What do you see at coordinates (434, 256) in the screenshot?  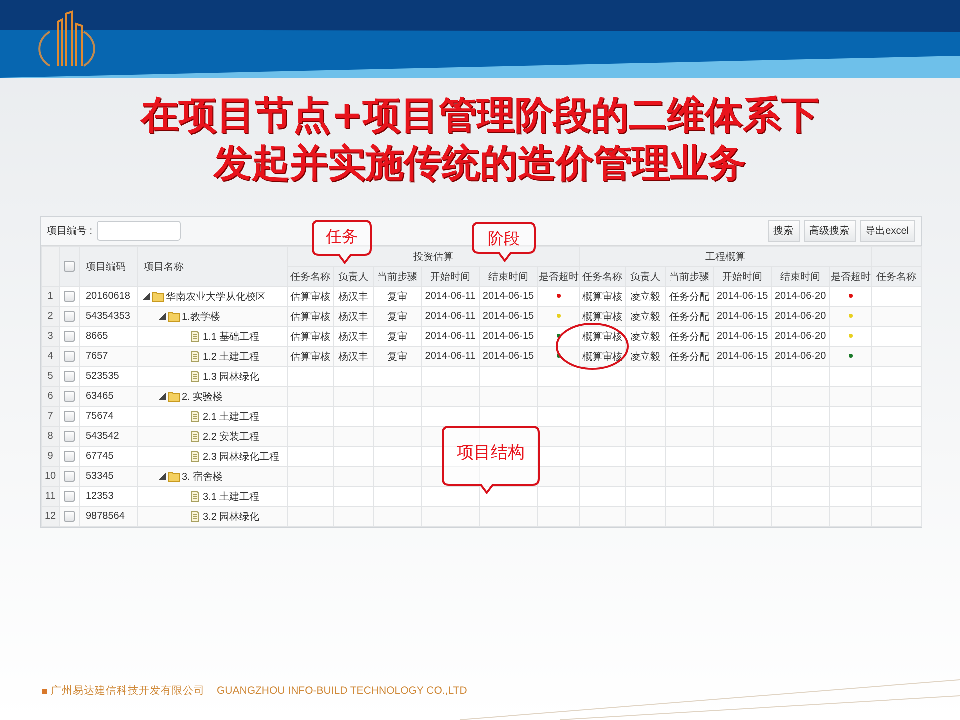 I see `group-header: 投资估算` at bounding box center [434, 256].